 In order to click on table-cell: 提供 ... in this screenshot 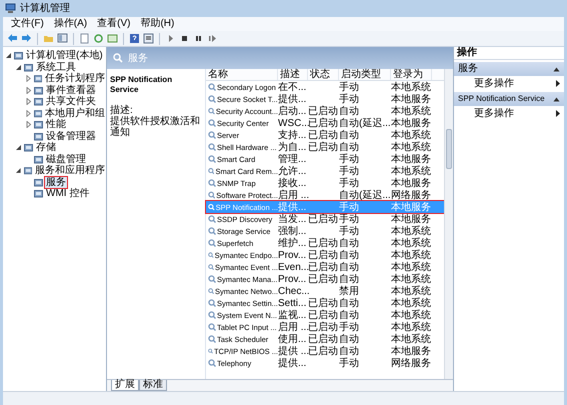, I will do `click(293, 351)`.